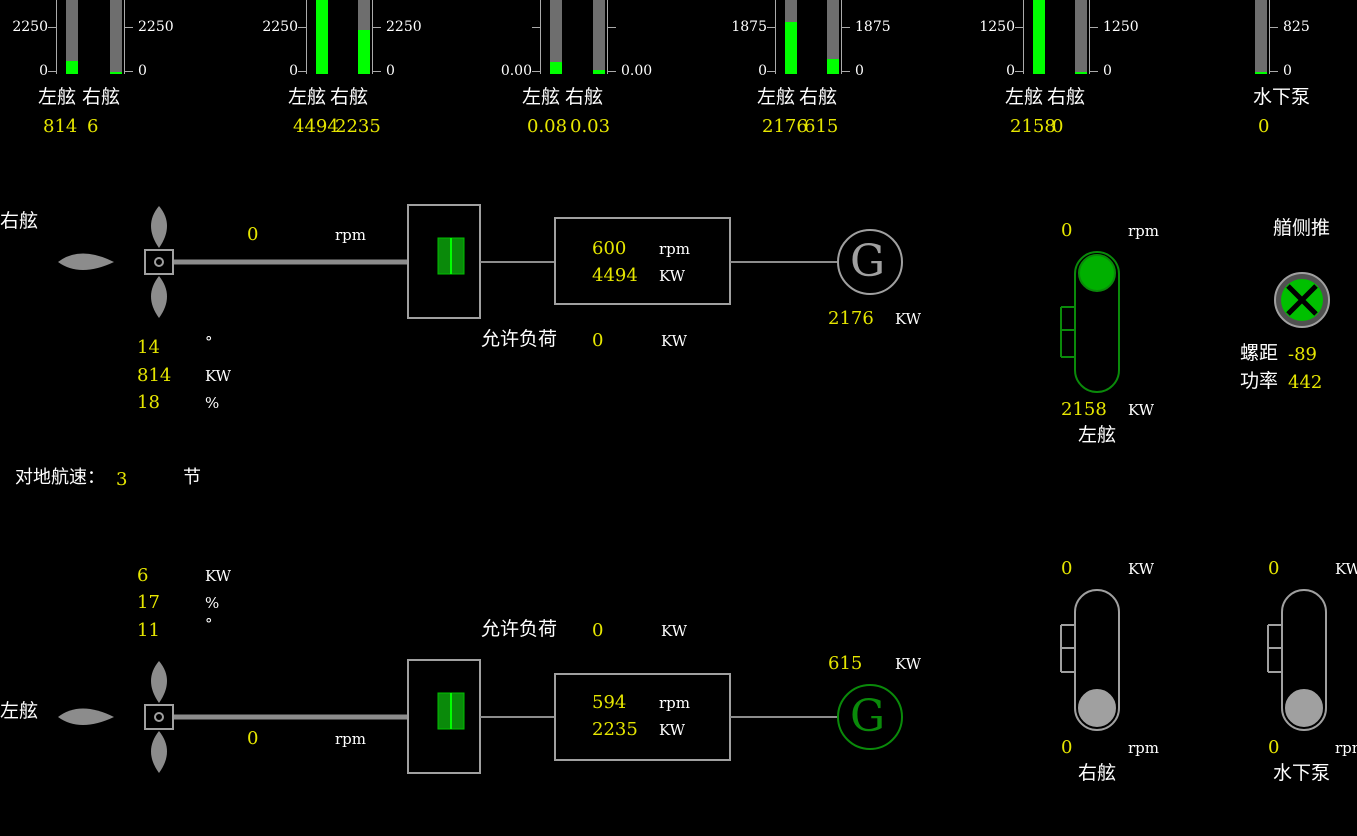  Describe the element at coordinates (218, 376) in the screenshot. I see `starboard-power-unit: KW` at that location.